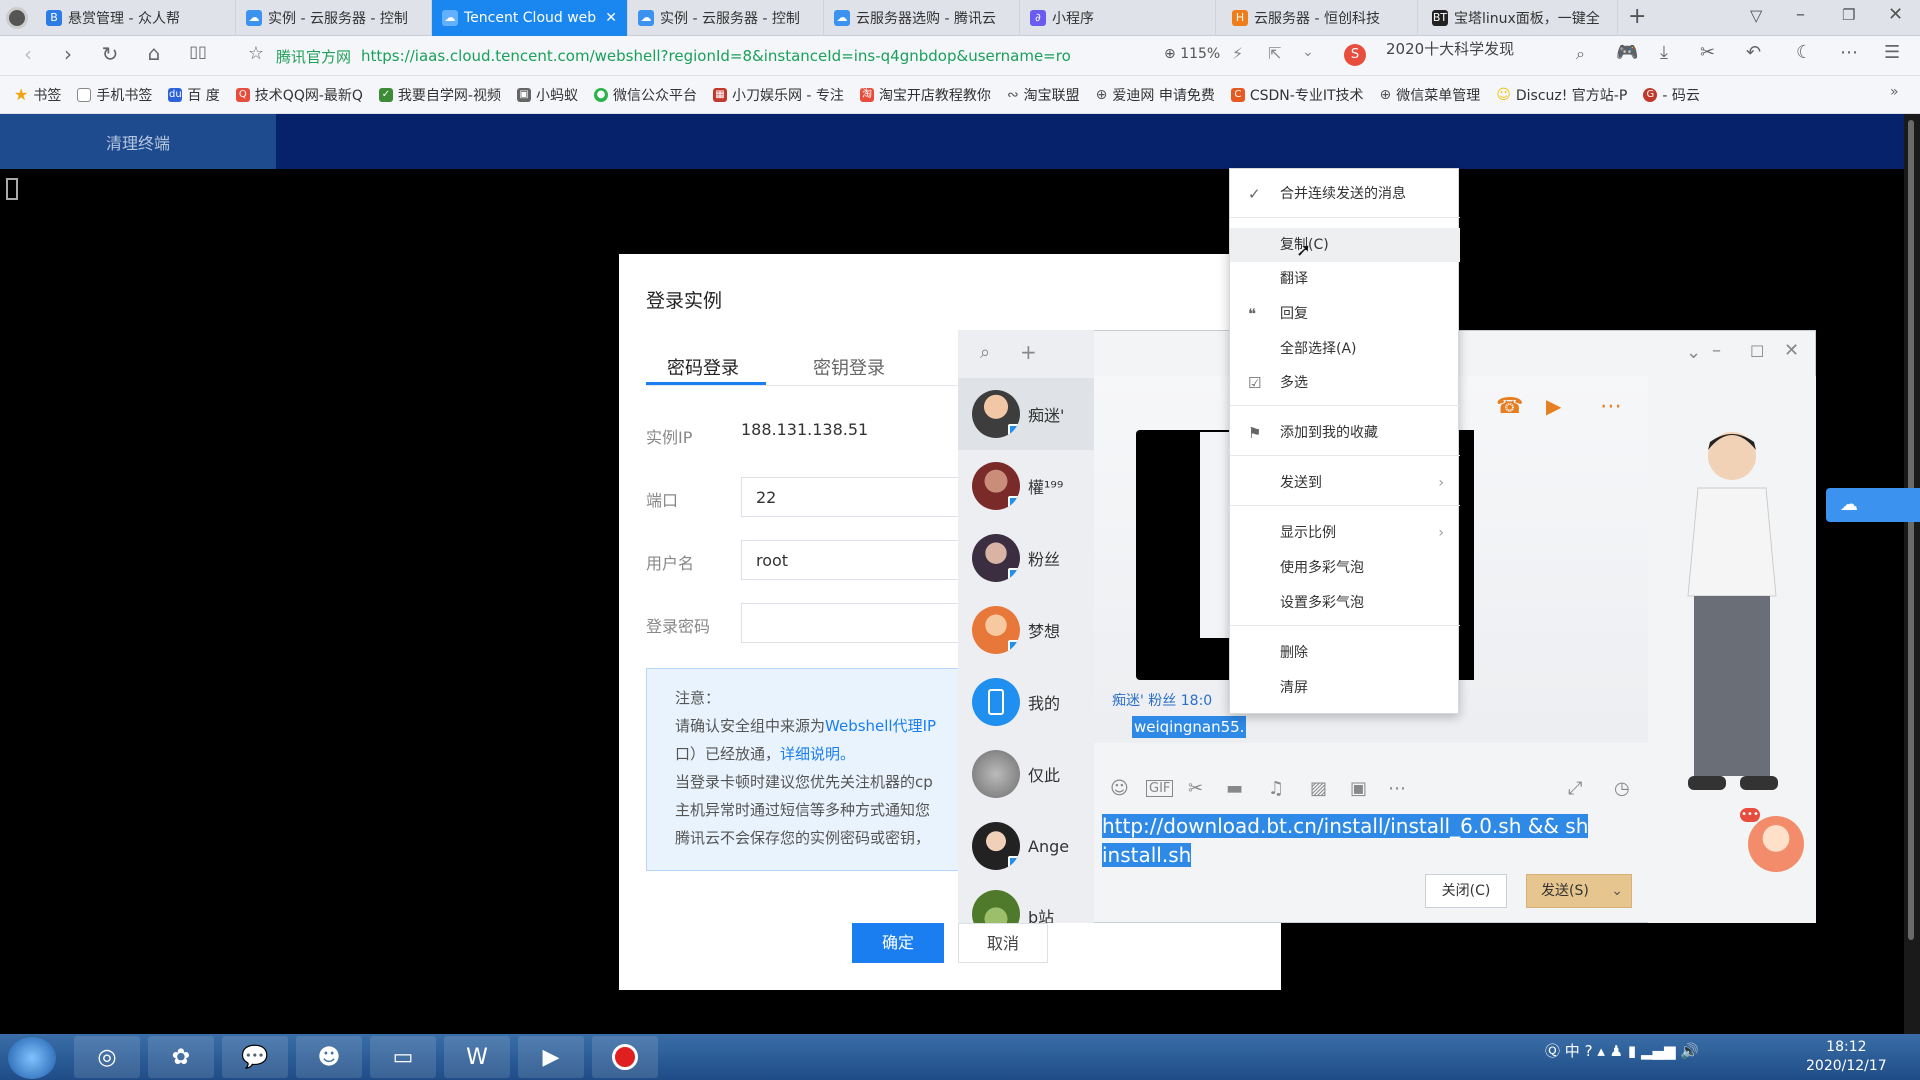 This screenshot has width=1920, height=1080. Describe the element at coordinates (1345, 483) in the screenshot. I see `menu-send-to: 发送到 ›` at that location.